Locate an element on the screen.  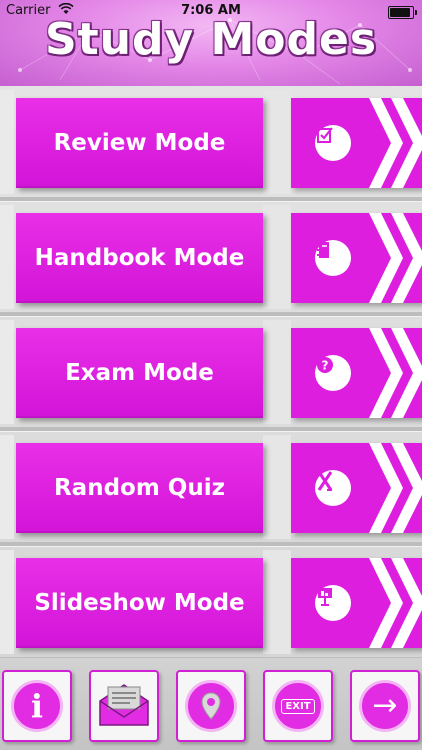
bottom-toolbar: i EXIT → is located at coordinates (211, 704).